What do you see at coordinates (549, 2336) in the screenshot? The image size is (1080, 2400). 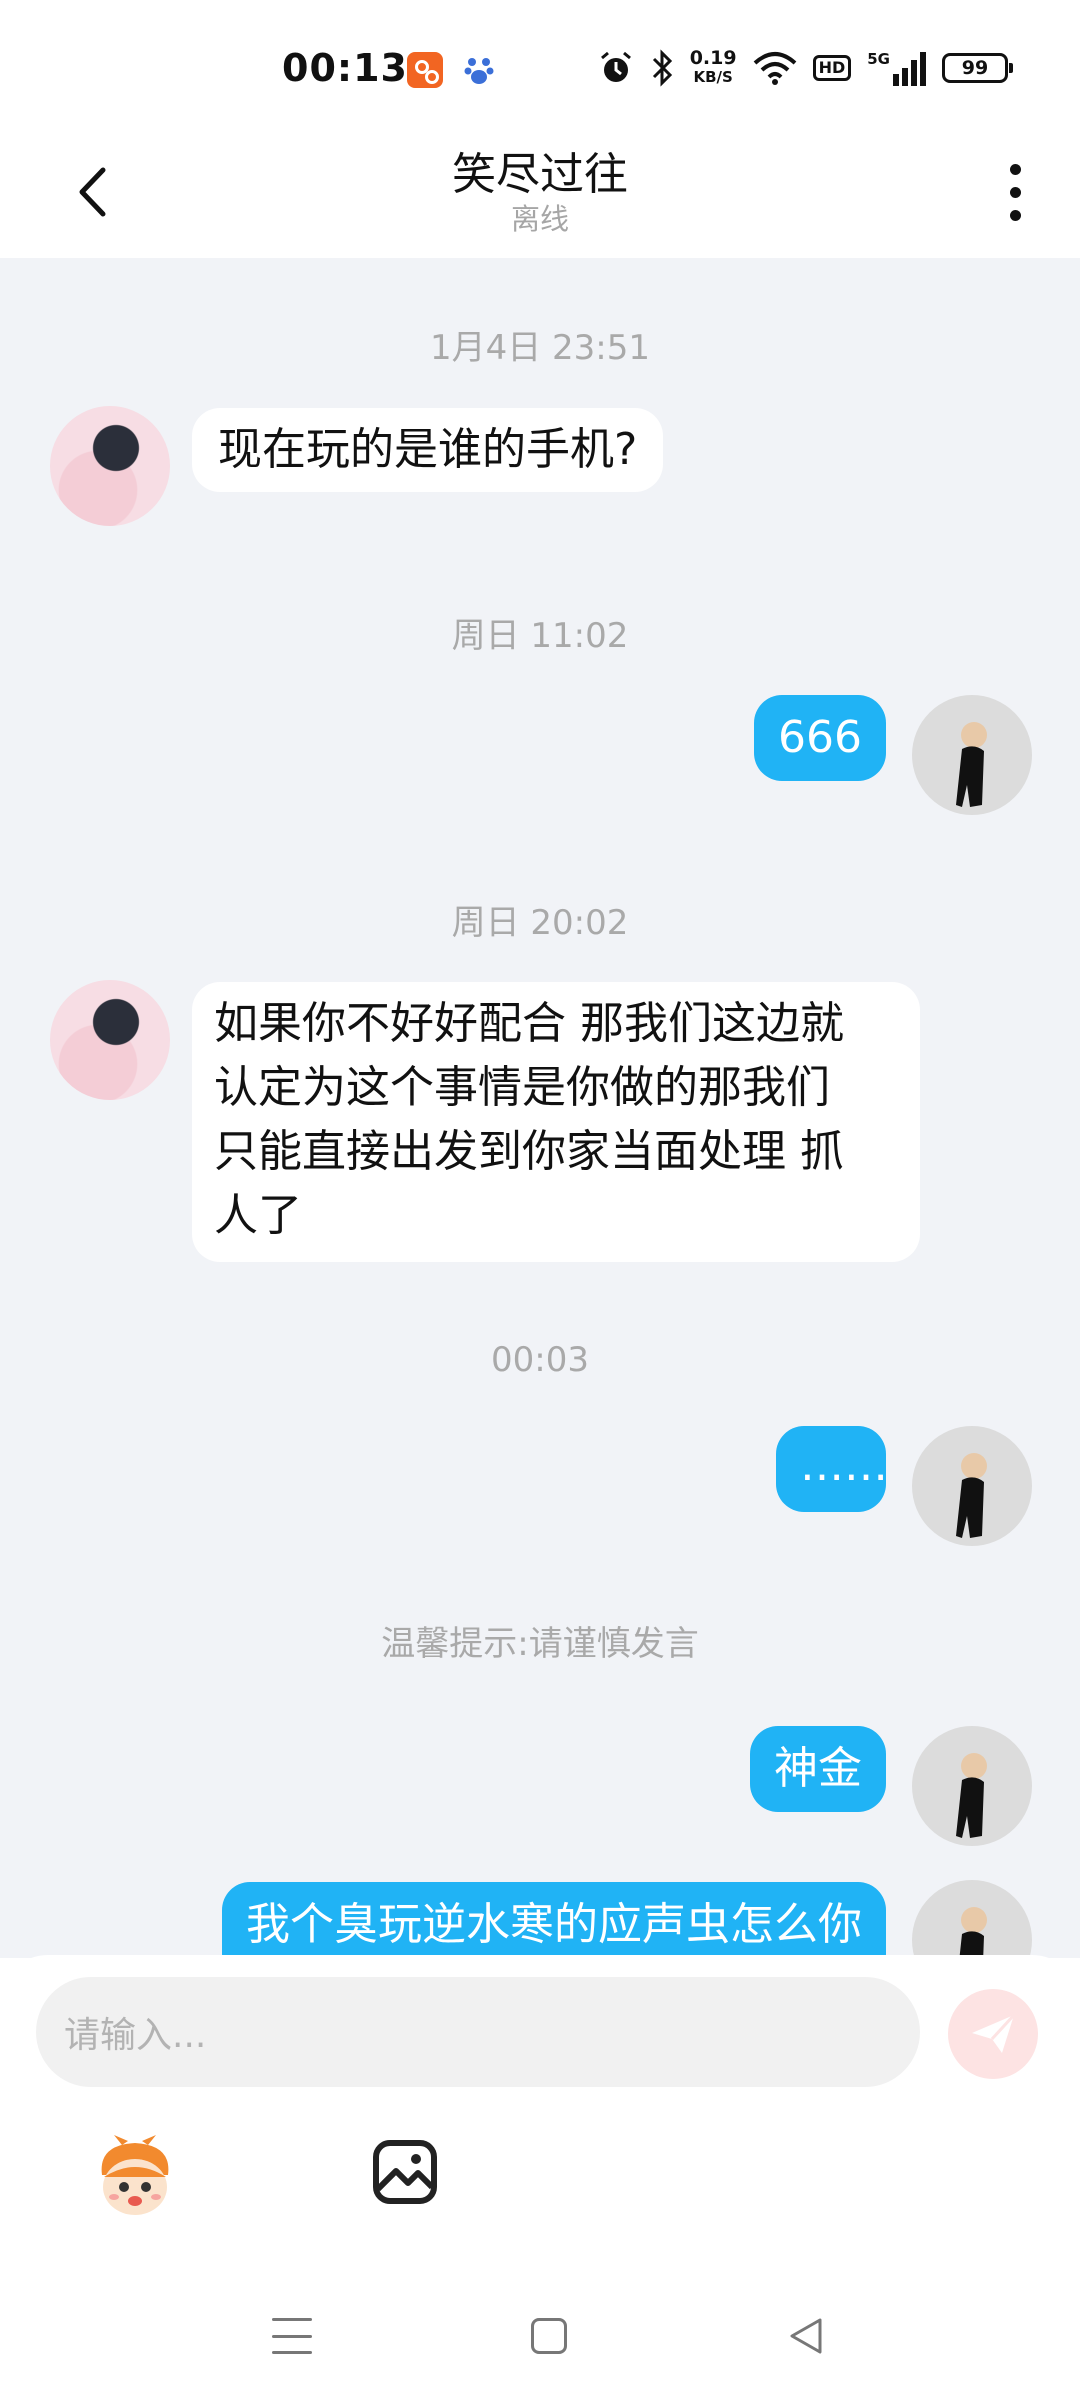 I see `home-button` at bounding box center [549, 2336].